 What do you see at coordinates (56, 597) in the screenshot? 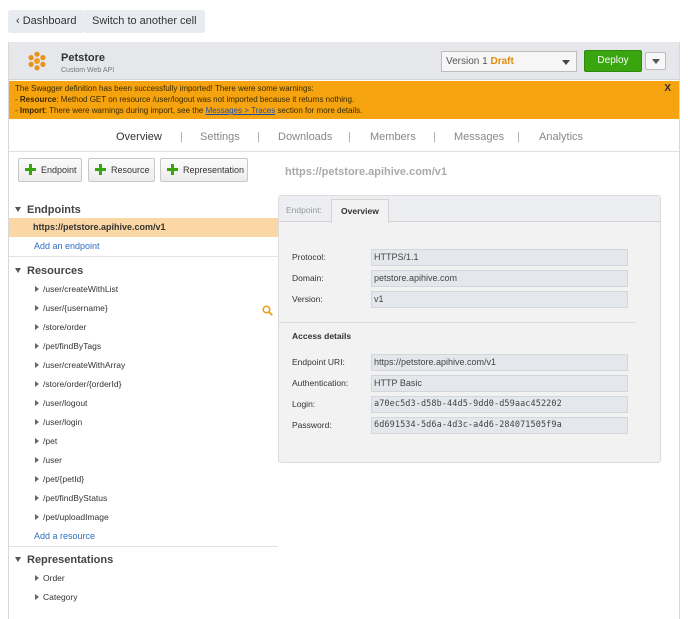
I see `representation-item: Category` at bounding box center [56, 597].